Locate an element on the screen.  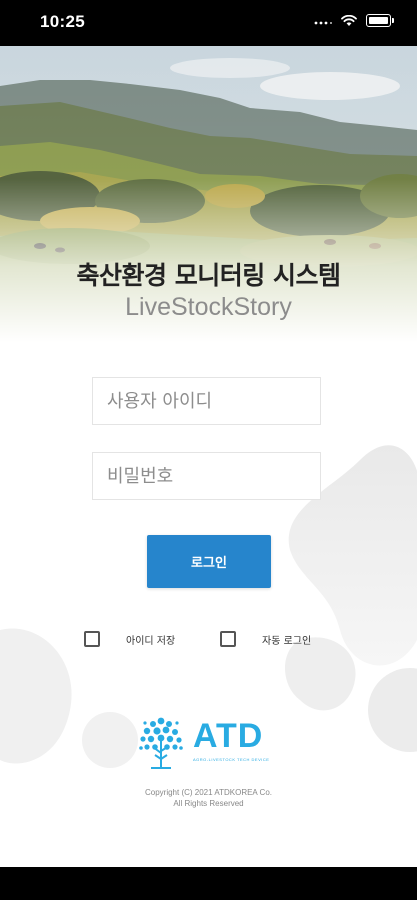
save-id-checkbox is located at coordinates (92, 639).